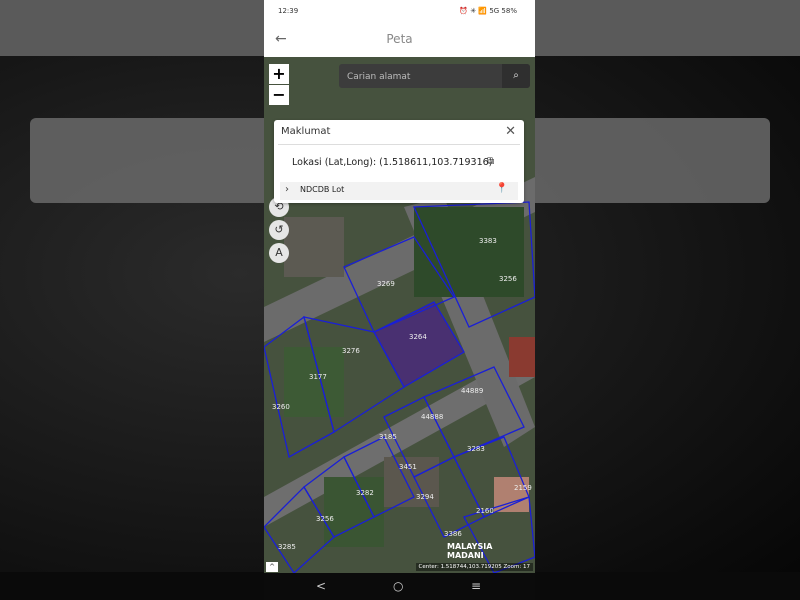 This screenshot has height=600, width=800. Describe the element at coordinates (399, 144) in the screenshot. I see `divider` at that location.